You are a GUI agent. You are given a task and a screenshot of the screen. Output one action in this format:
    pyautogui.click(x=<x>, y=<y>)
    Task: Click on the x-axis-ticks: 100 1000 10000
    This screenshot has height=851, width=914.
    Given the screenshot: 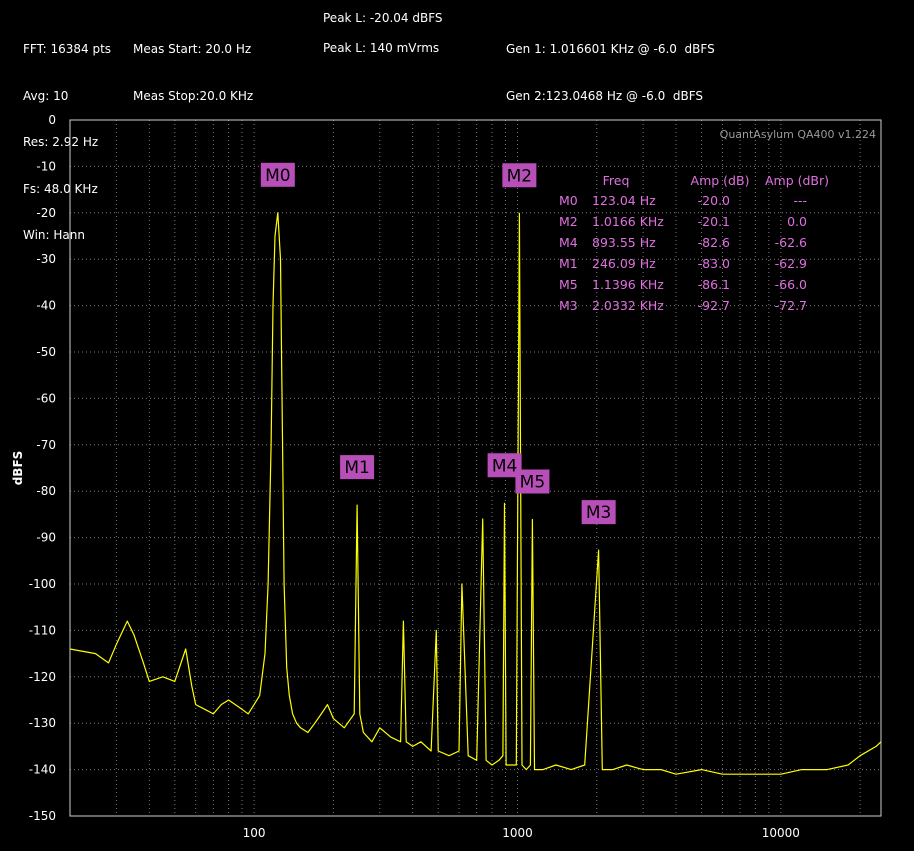 What is the action you would take?
    pyautogui.click(x=521, y=833)
    